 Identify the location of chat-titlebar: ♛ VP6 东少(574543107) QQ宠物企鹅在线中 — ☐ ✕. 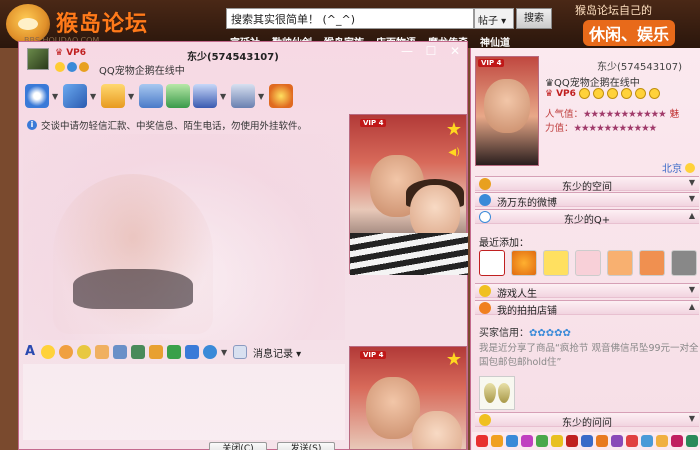
(243, 59).